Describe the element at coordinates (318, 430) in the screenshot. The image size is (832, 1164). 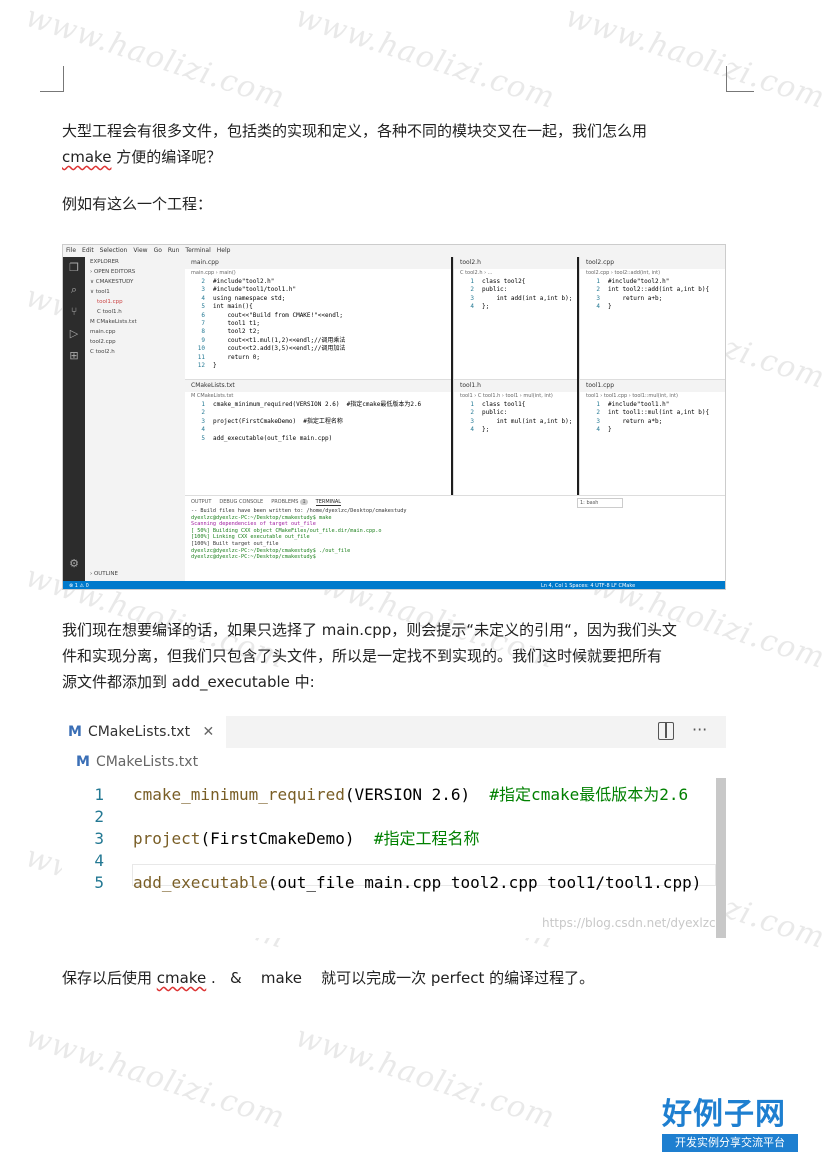
I see `code-line: 4` at that location.